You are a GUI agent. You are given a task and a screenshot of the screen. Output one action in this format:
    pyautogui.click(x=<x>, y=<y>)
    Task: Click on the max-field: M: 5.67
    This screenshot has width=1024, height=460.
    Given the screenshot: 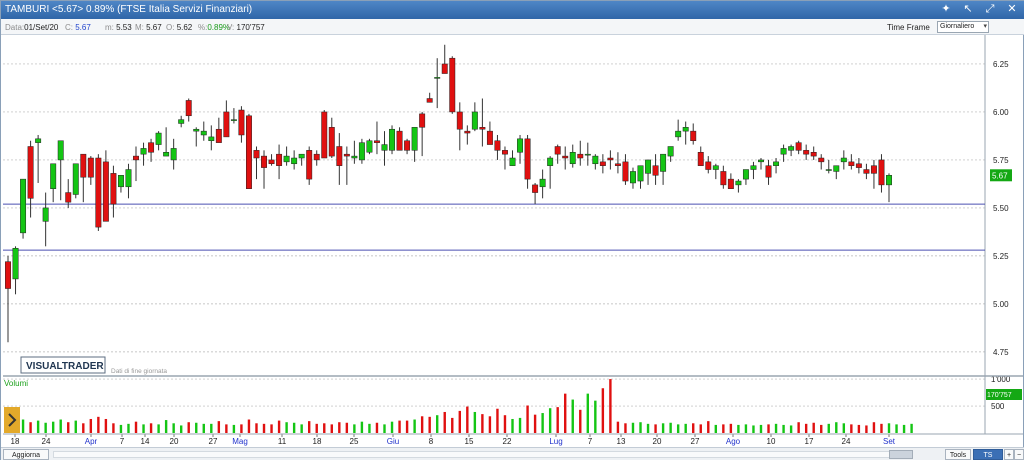 What is the action you would take?
    pyautogui.click(x=148, y=27)
    